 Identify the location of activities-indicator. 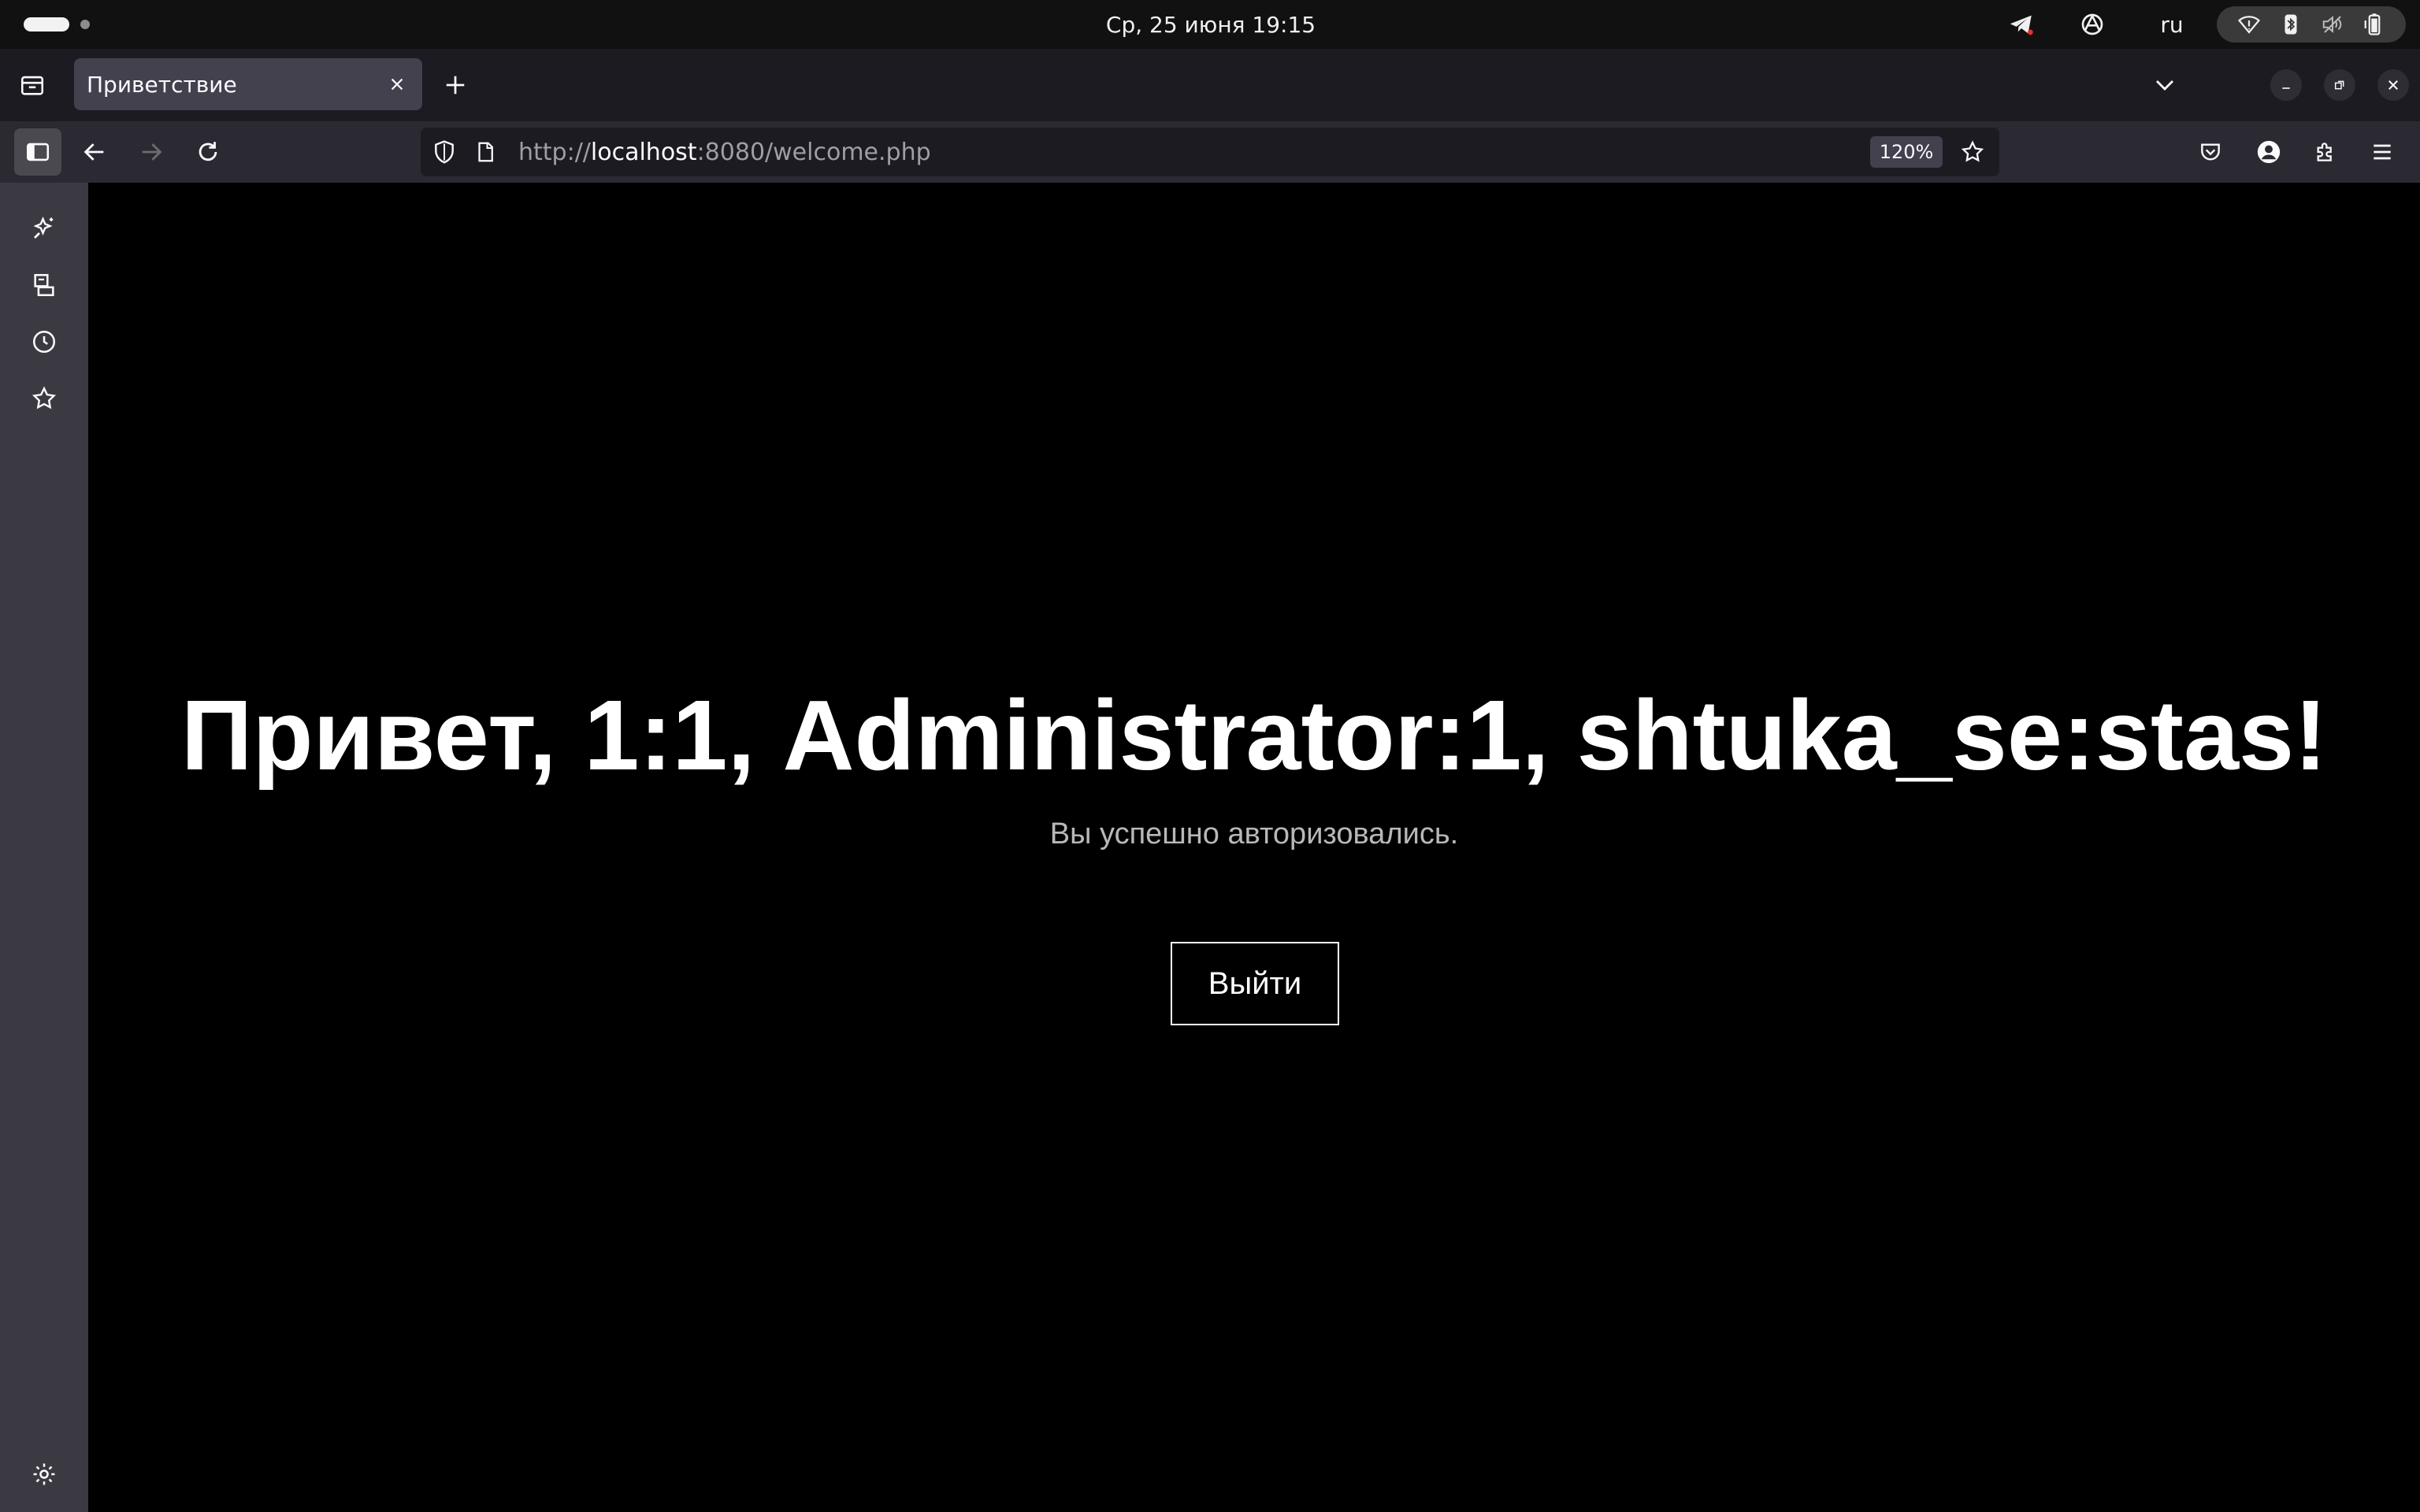
(57, 24).